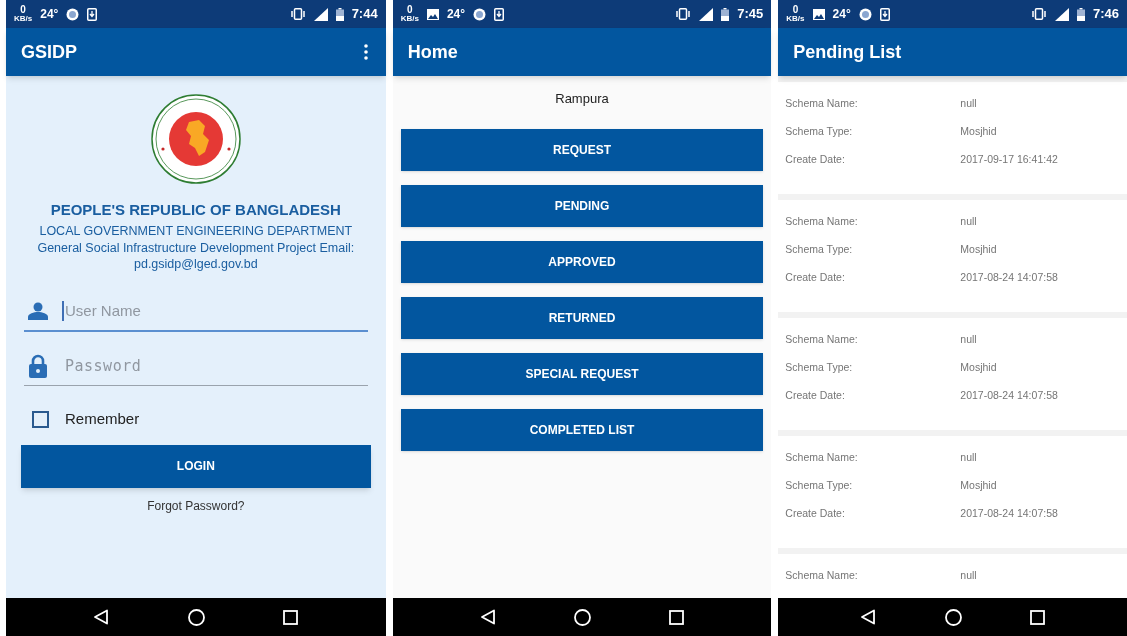 The height and width of the screenshot is (636, 1127). What do you see at coordinates (38, 365) in the screenshot?
I see `lock-icon` at bounding box center [38, 365].